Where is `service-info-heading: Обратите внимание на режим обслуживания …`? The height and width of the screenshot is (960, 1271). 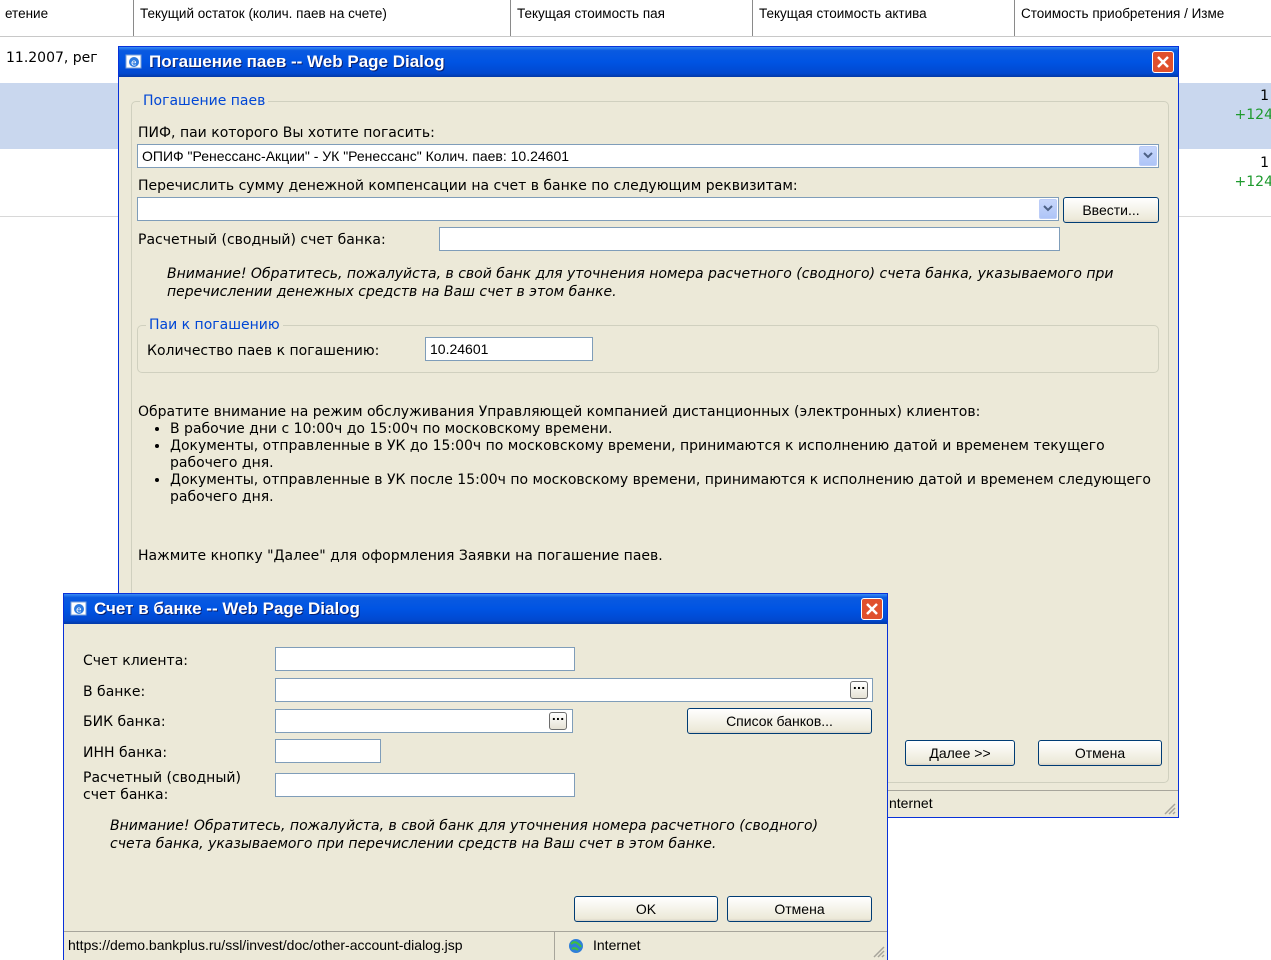
service-info-heading: Обратите внимание на режим обслуживания … is located at coordinates (559, 412).